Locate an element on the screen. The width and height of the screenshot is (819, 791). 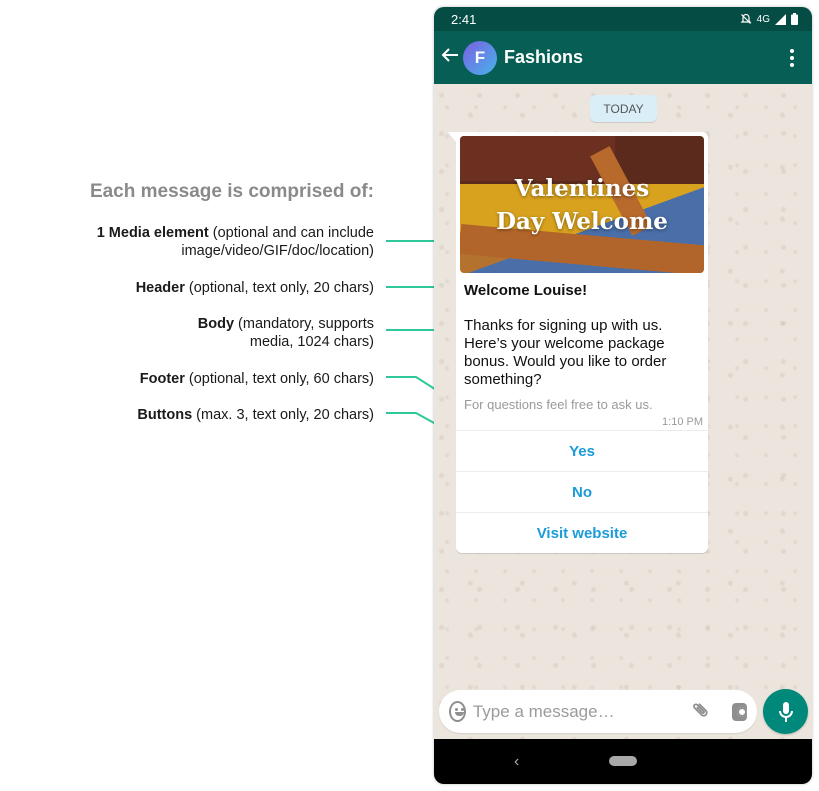
signal-icon is located at coordinates (780, 19).